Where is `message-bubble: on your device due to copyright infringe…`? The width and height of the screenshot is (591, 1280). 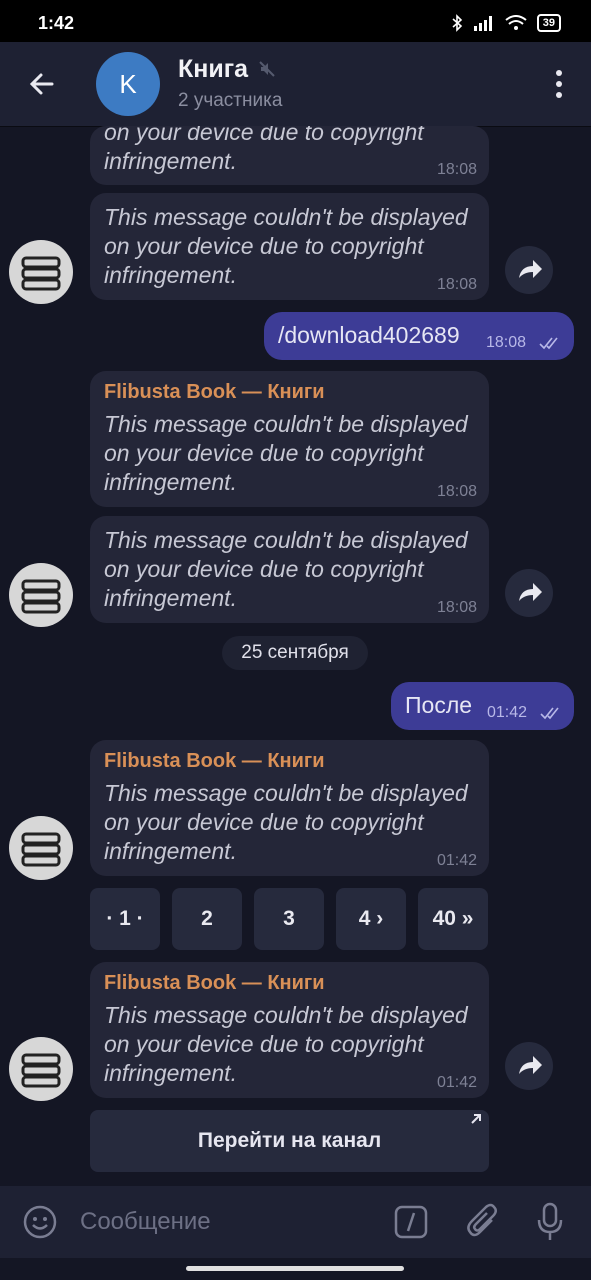 message-bubble: on your device due to copyright infringe… is located at coordinates (289, 155).